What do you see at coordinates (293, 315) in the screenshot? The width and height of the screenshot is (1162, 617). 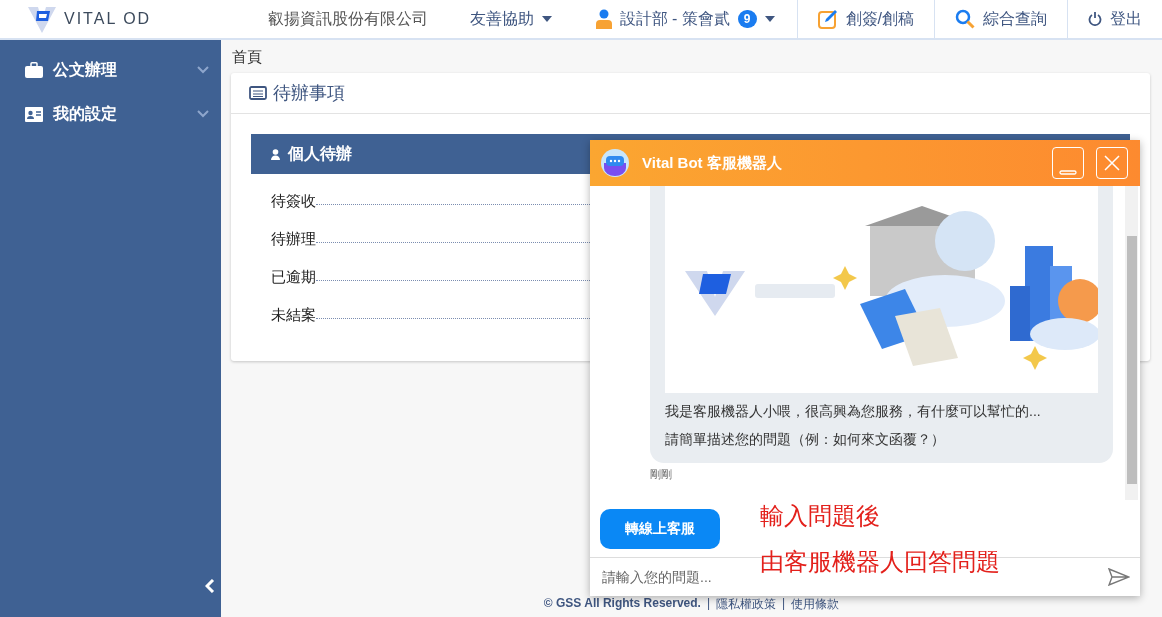 I see `todo-link: 未結案` at bounding box center [293, 315].